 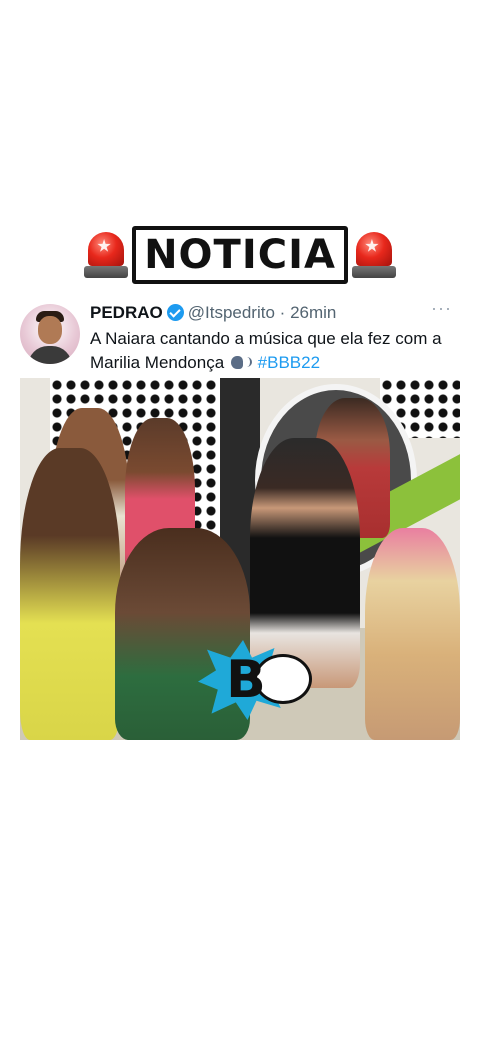 I want to click on display-name: PEDRAO, so click(x=126, y=312).